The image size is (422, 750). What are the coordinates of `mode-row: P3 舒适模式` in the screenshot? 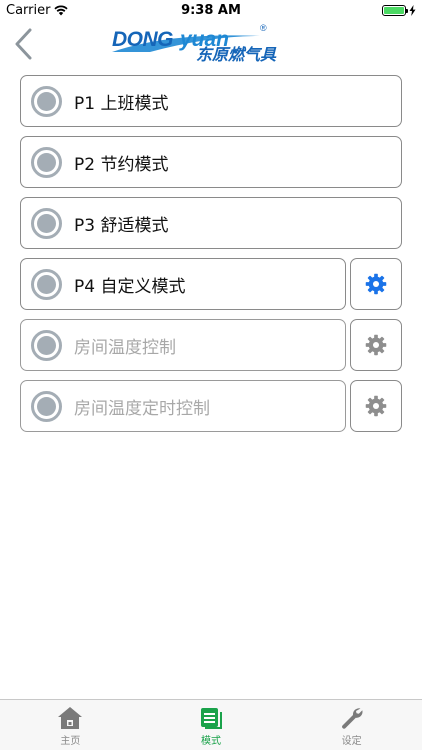 It's located at (211, 223).